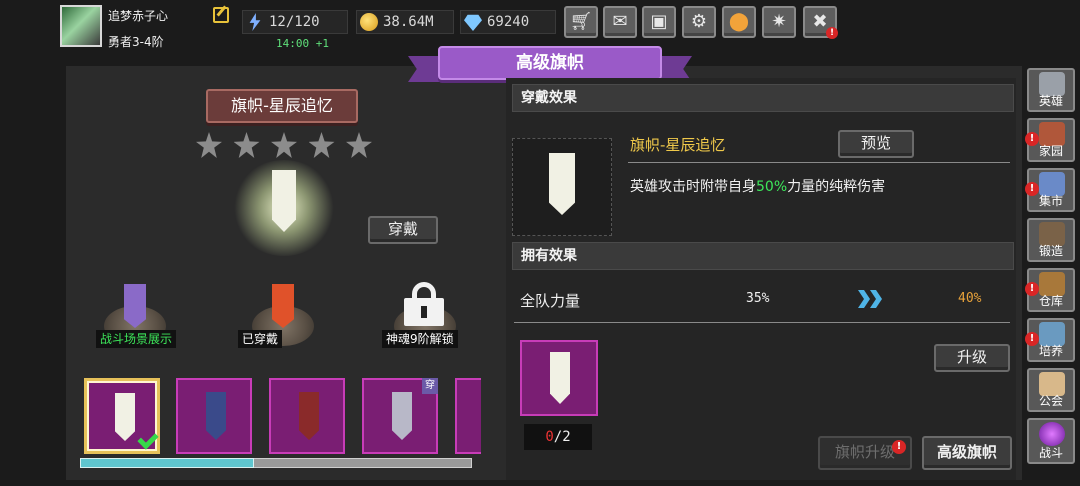  What do you see at coordinates (302, 43) in the screenshot?
I see `energy-regen-timer: 14:00 +1` at bounding box center [302, 43].